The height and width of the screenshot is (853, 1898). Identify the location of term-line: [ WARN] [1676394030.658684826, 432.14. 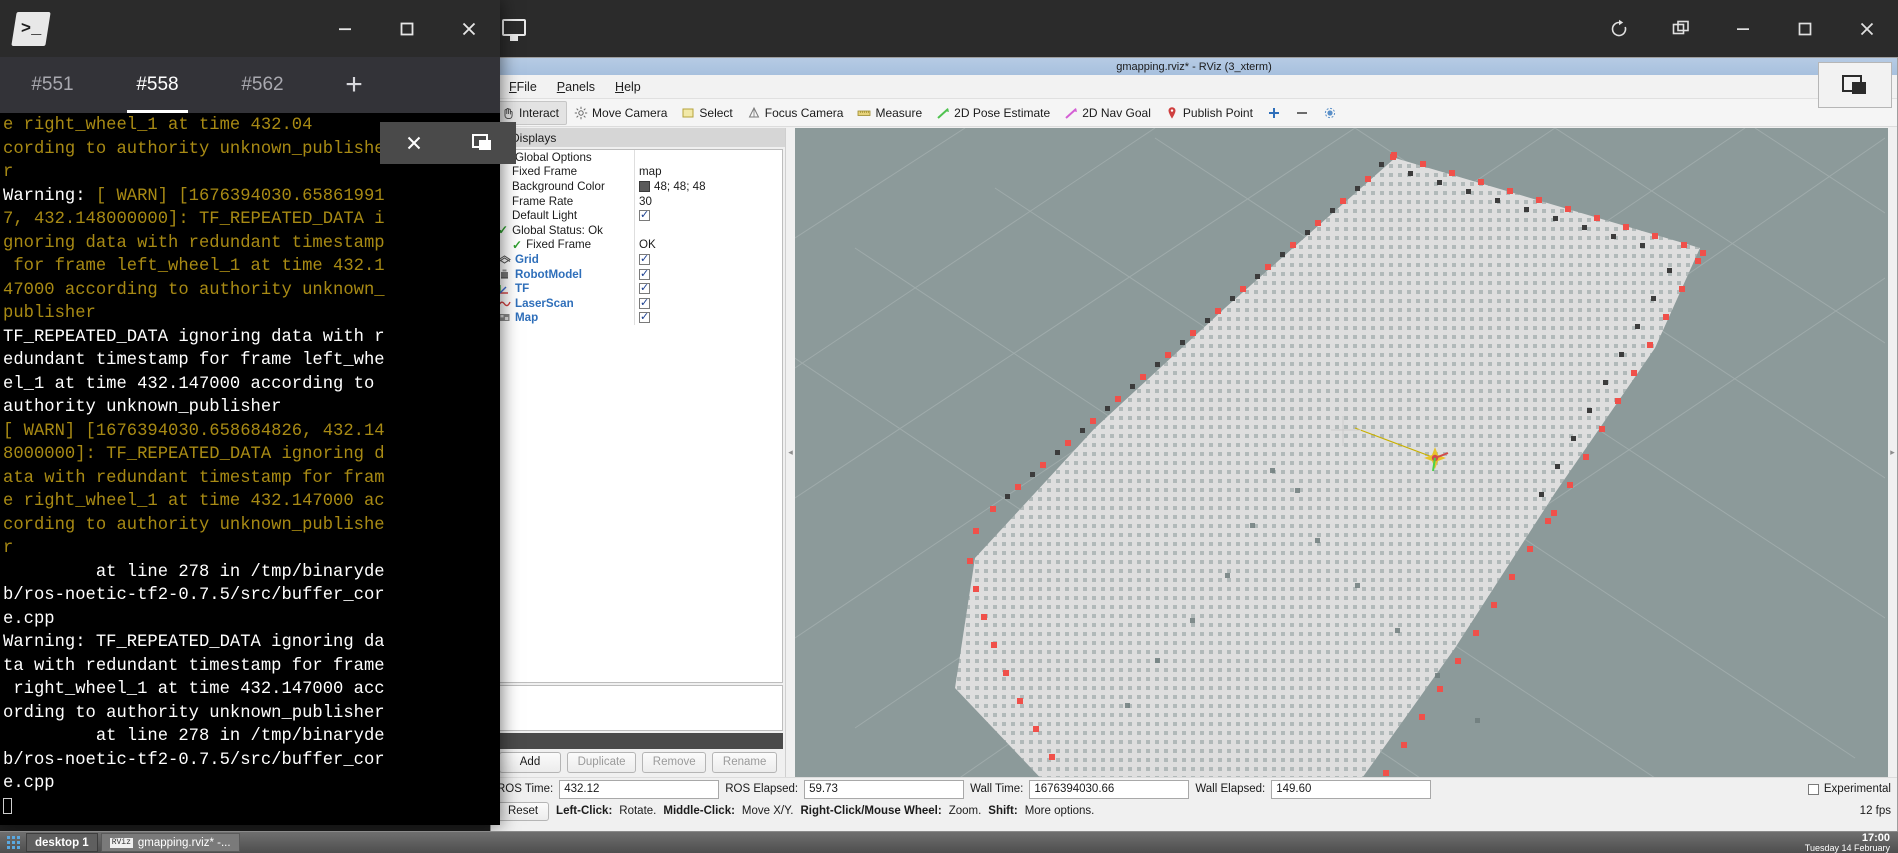
(194, 431).